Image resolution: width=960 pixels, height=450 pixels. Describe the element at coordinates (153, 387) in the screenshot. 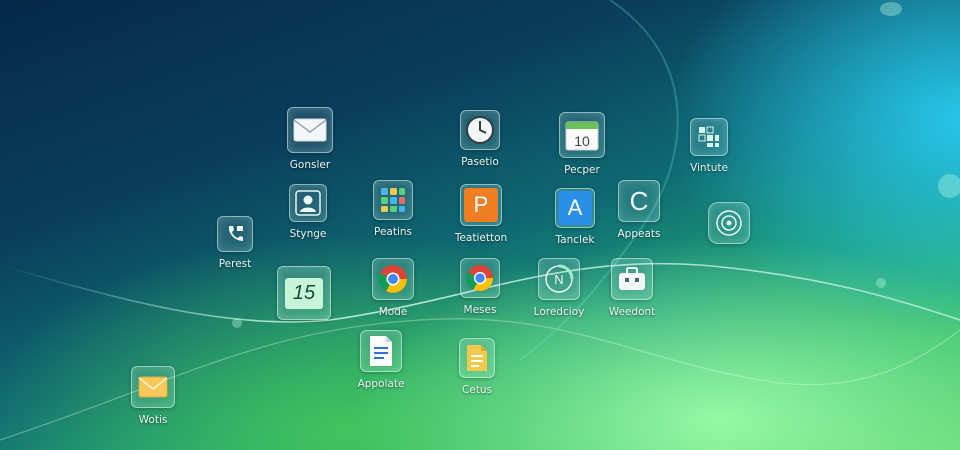

I see `envelope-yellow-icon` at that location.